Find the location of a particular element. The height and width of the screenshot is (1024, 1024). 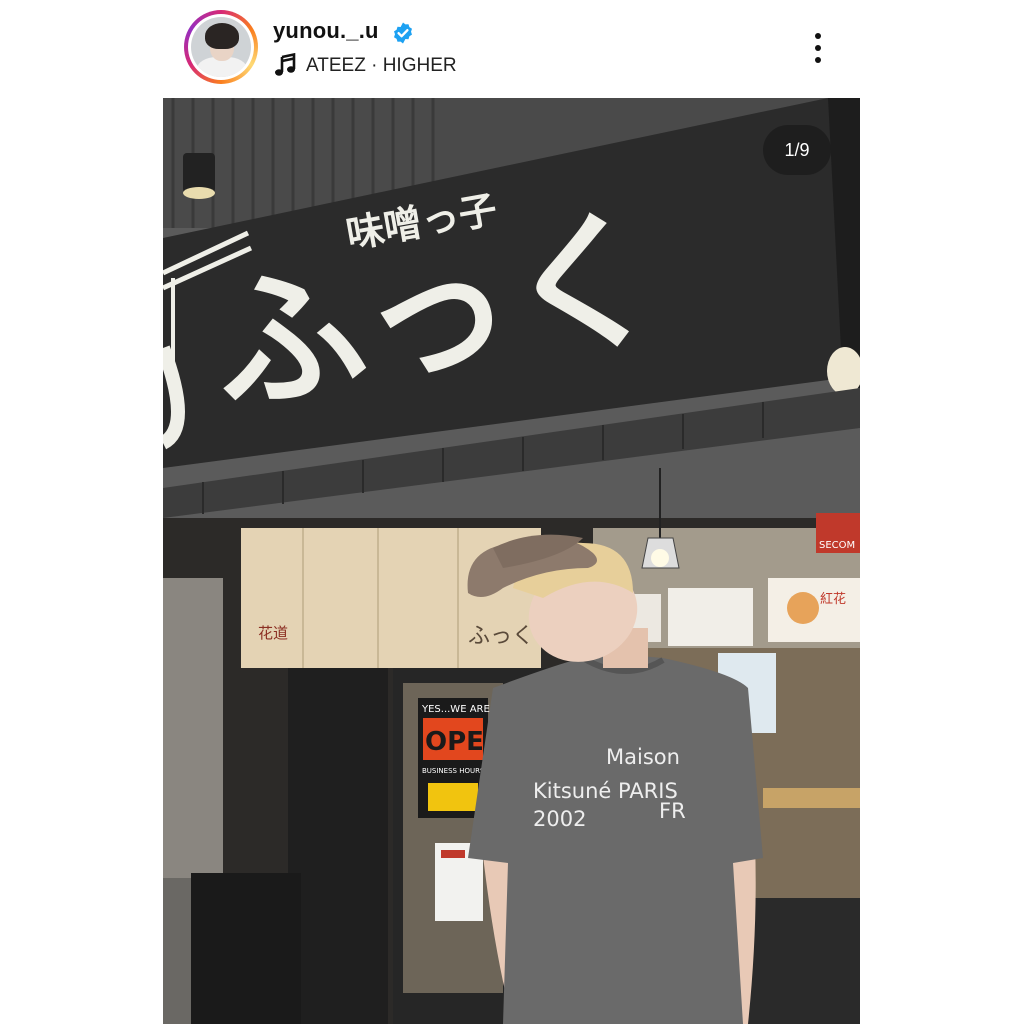

audio-track-link: ATEEZ · HIGHER is located at coordinates (381, 66).